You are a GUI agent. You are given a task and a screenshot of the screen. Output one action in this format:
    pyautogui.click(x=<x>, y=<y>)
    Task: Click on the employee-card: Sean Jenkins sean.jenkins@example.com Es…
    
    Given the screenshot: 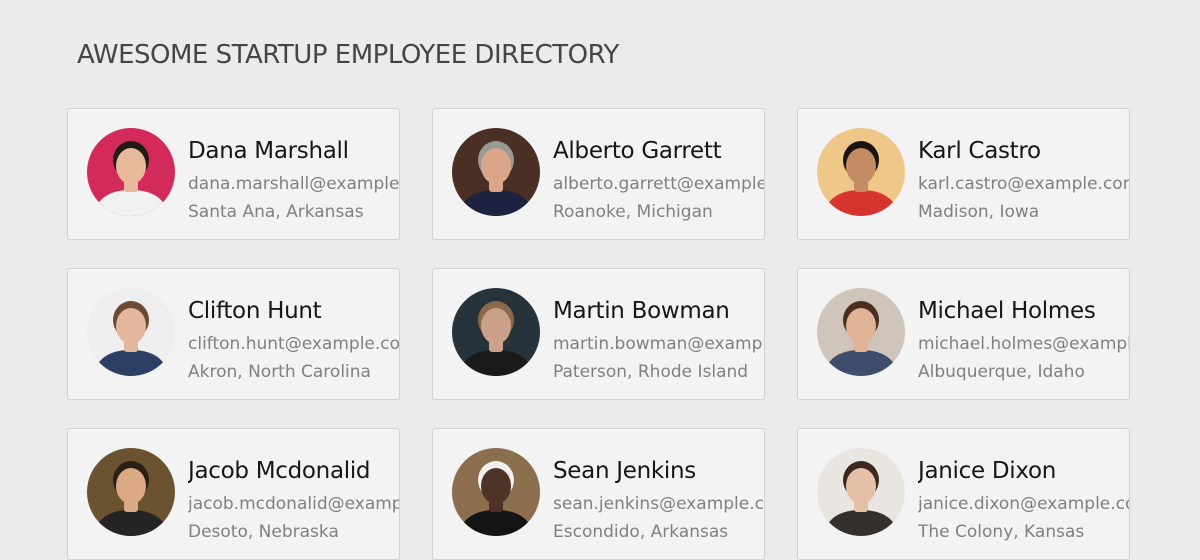 What is the action you would take?
    pyautogui.click(x=598, y=494)
    